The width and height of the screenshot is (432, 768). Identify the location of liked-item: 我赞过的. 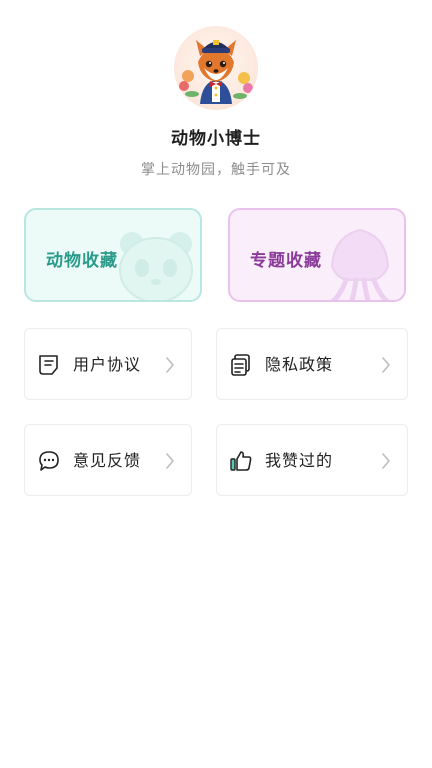
(312, 460).